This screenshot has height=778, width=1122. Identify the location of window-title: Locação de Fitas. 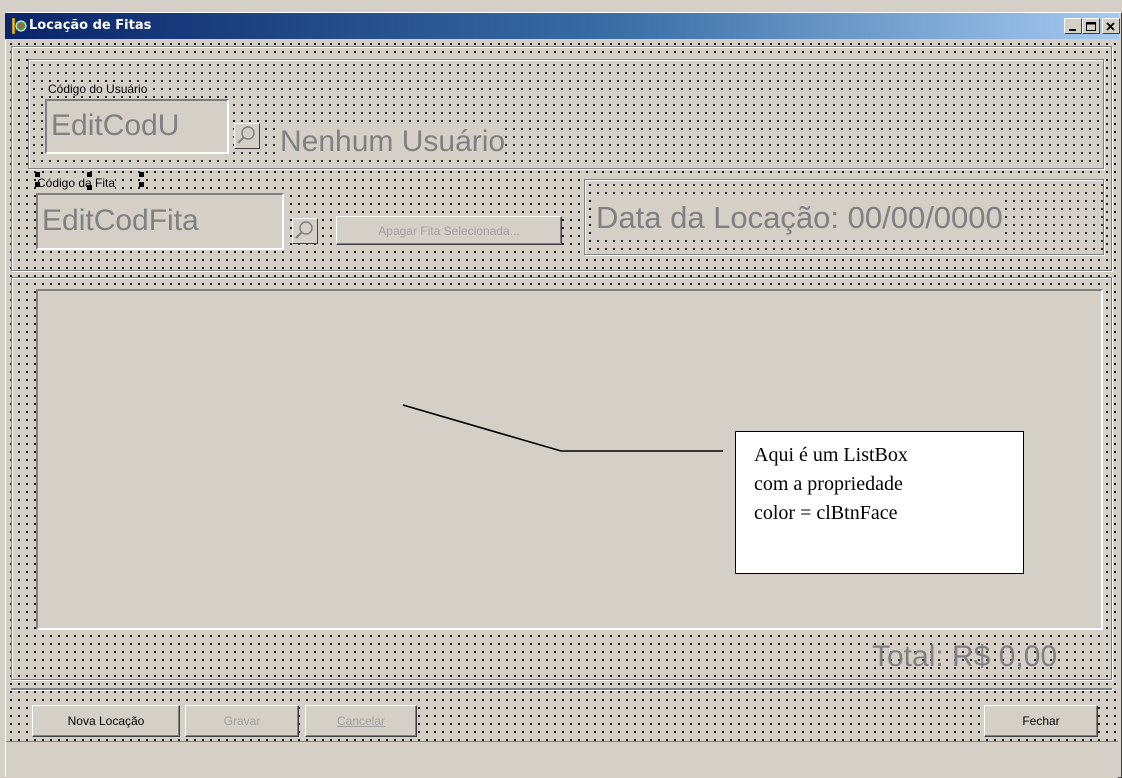
(90, 25).